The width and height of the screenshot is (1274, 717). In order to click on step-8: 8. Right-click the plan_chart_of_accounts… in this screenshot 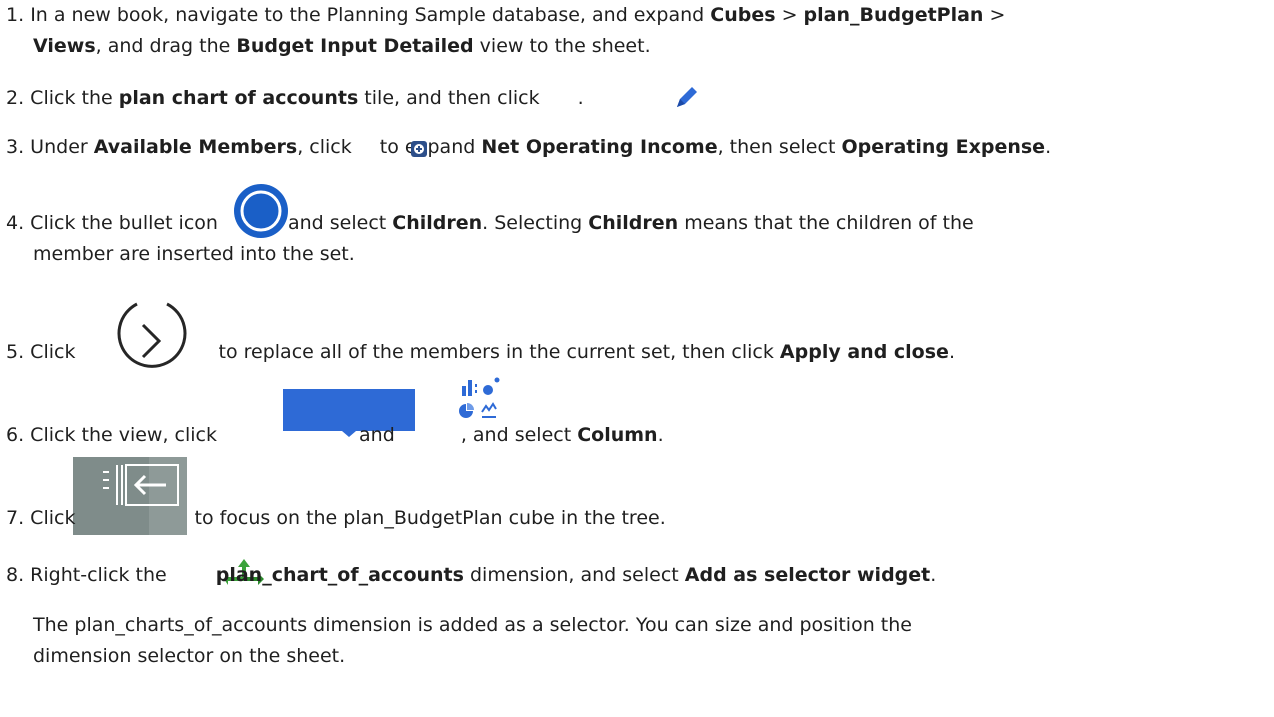, I will do `click(471, 575)`.